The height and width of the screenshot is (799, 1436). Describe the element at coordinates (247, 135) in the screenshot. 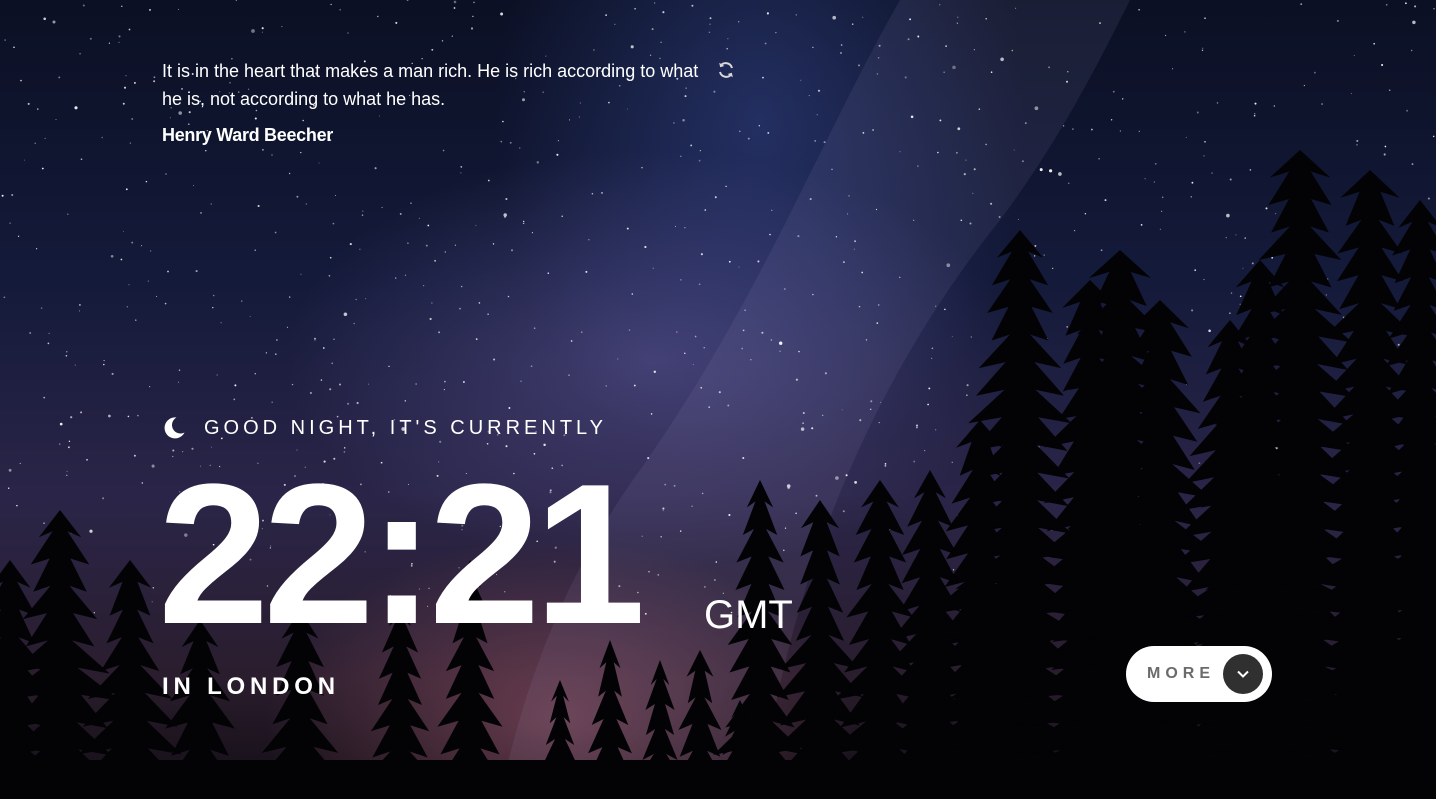

I see `quote-author: Henry Ward Beecher` at that location.